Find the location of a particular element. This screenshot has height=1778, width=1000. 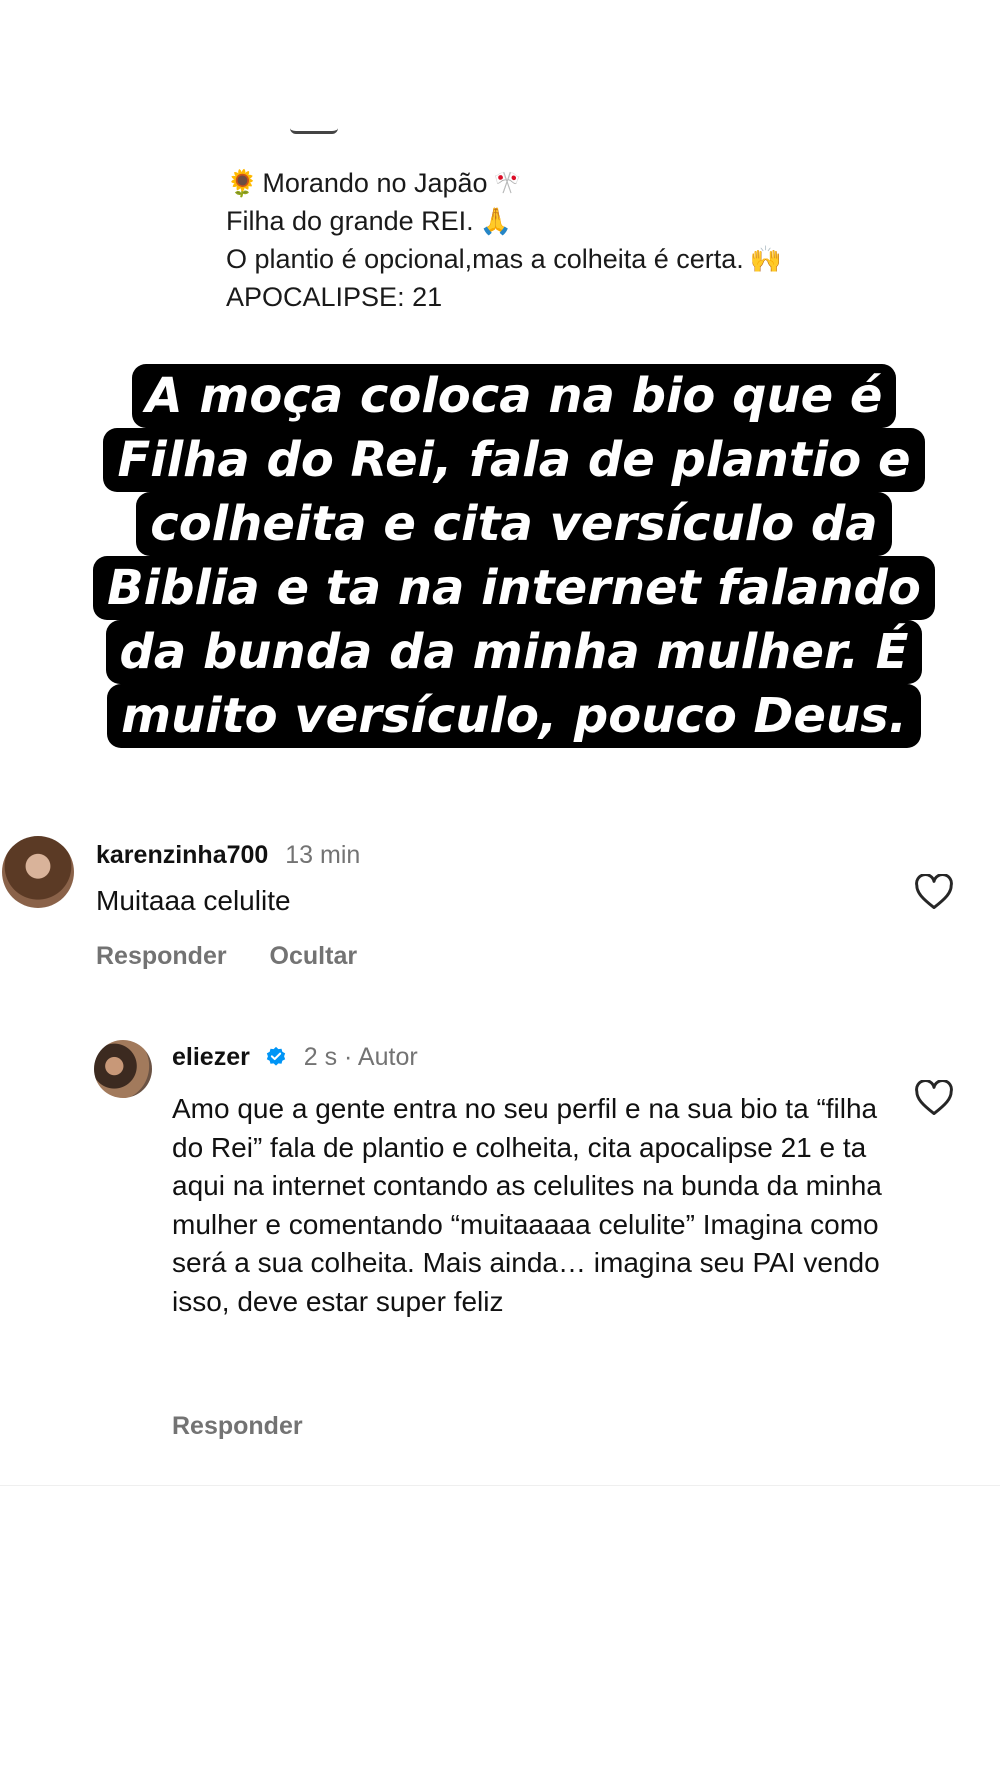

comment-actions: Responder Ocultar is located at coordinates (244, 956).